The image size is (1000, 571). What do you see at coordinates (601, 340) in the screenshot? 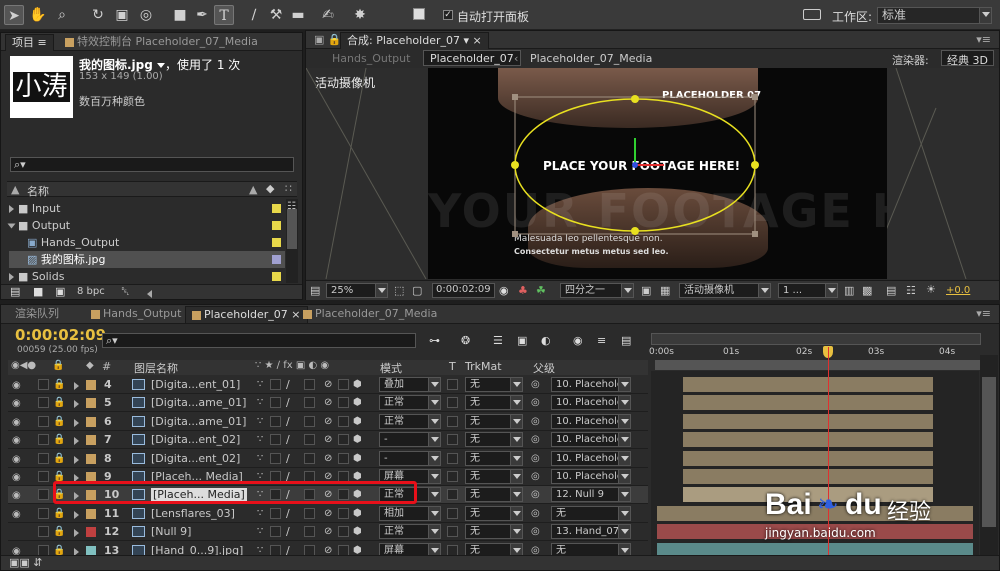
I see `graph-editor-icon: ≡` at bounding box center [601, 340].